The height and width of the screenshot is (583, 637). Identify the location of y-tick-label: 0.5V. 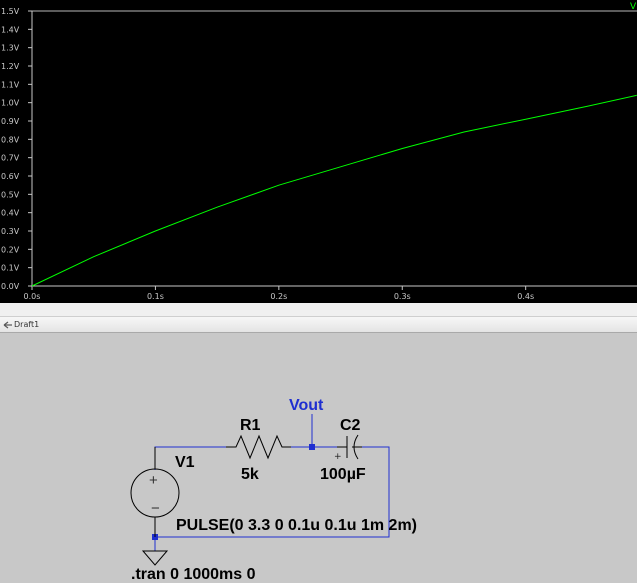
(10, 194).